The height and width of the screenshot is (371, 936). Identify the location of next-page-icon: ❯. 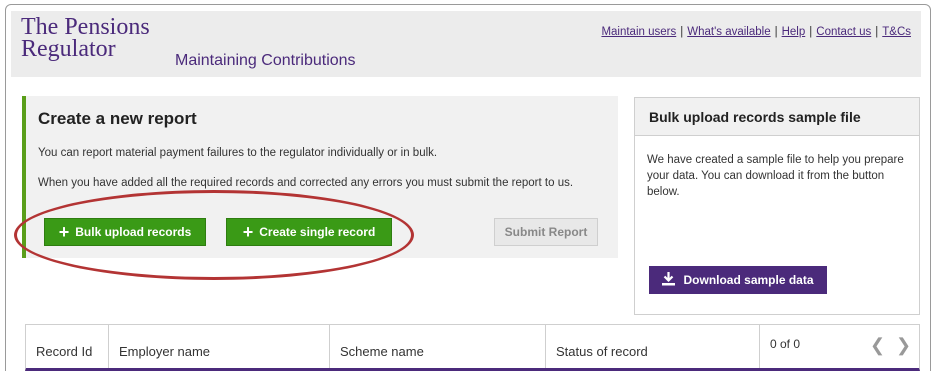
(903, 345).